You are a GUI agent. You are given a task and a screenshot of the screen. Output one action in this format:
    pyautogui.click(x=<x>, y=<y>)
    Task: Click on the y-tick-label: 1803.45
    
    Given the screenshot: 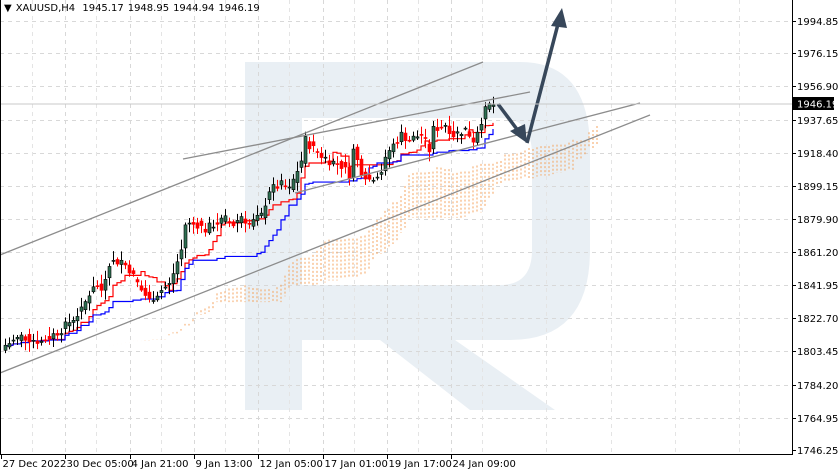 What is the action you would take?
    pyautogui.click(x=817, y=352)
    